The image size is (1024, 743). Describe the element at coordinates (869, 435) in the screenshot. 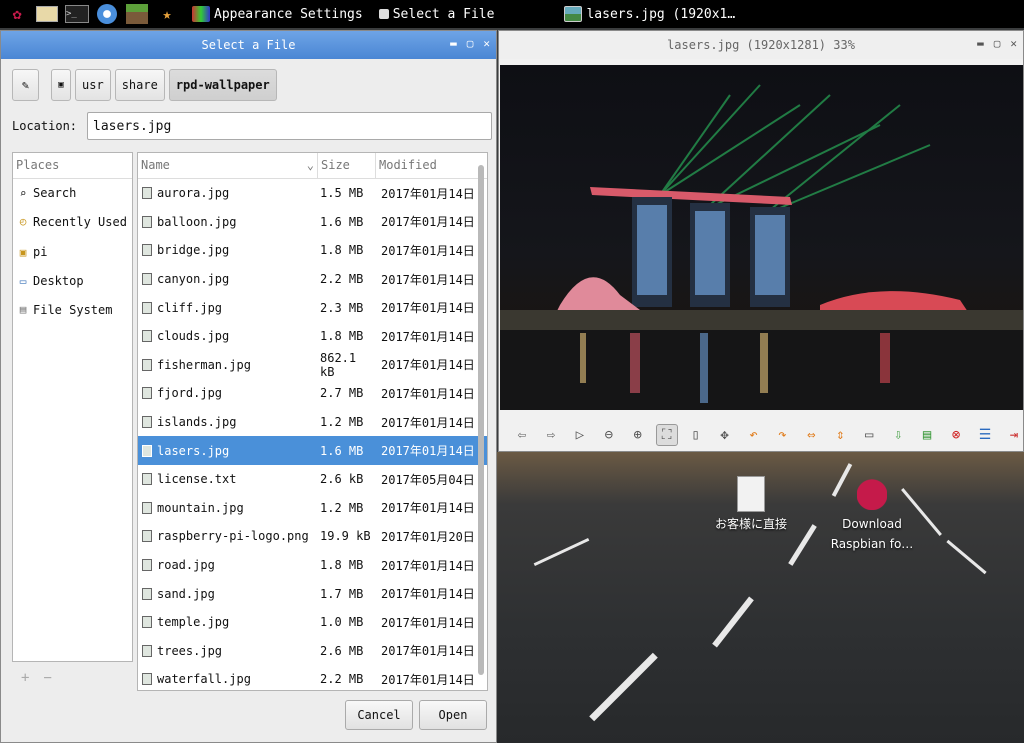

I see `open-file-icon: ▭` at that location.